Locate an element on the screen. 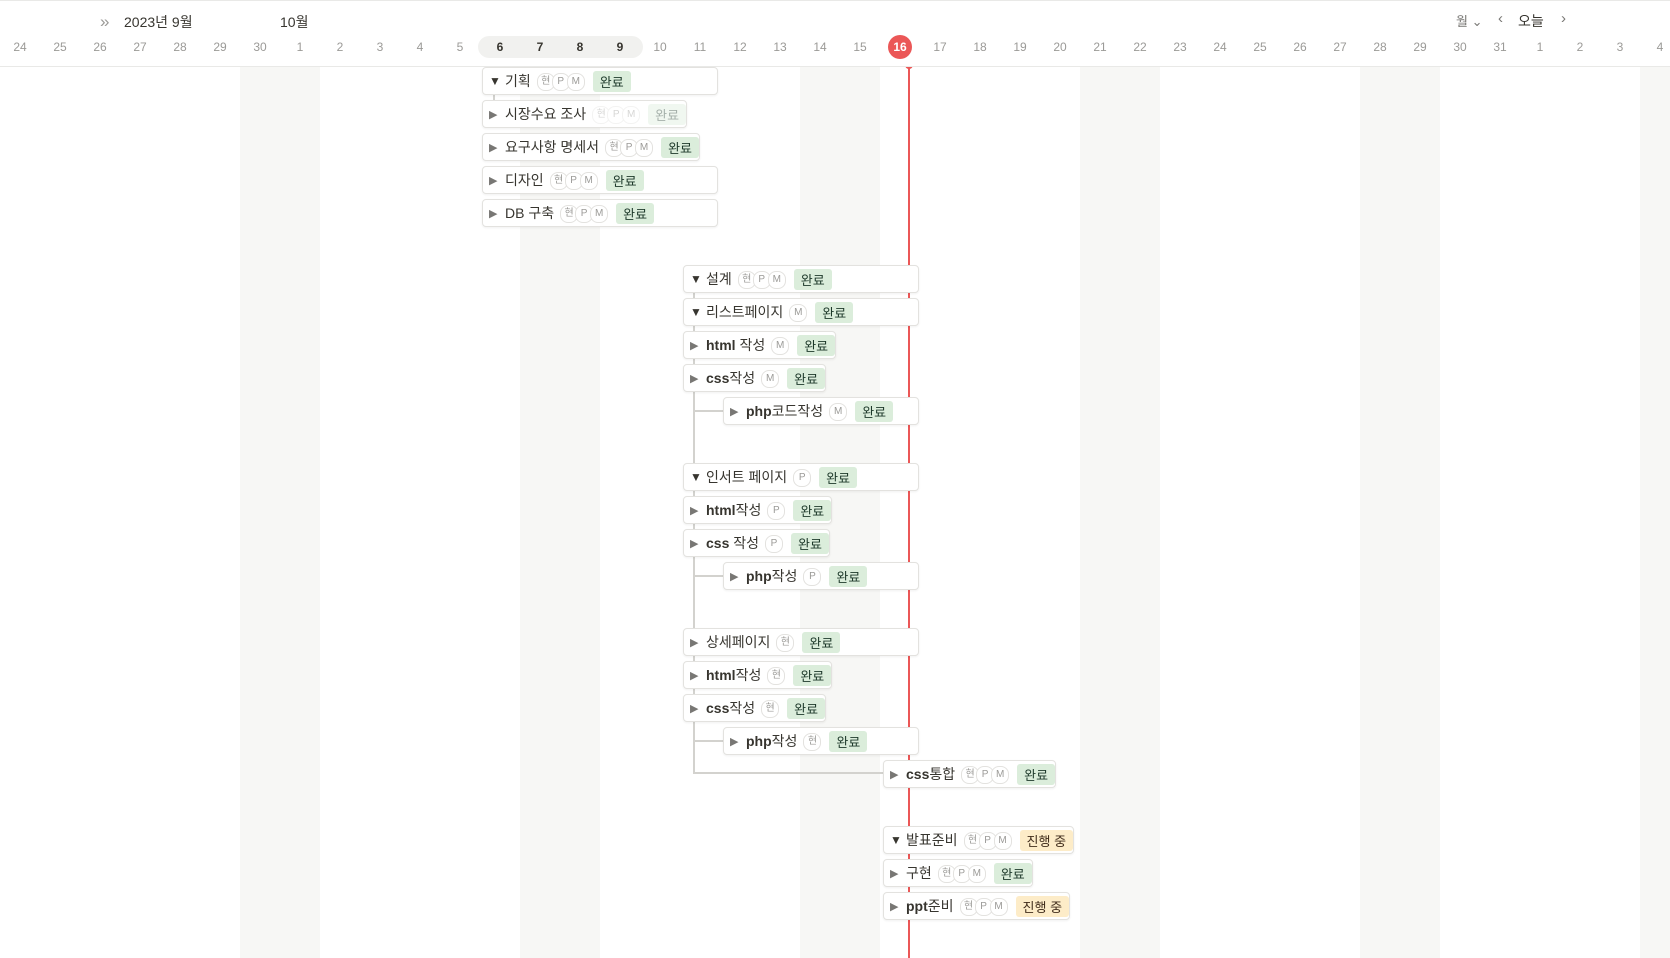 The height and width of the screenshot is (958, 1670). timeline-task: ▶ css작성 M 완료 is located at coordinates (755, 378).